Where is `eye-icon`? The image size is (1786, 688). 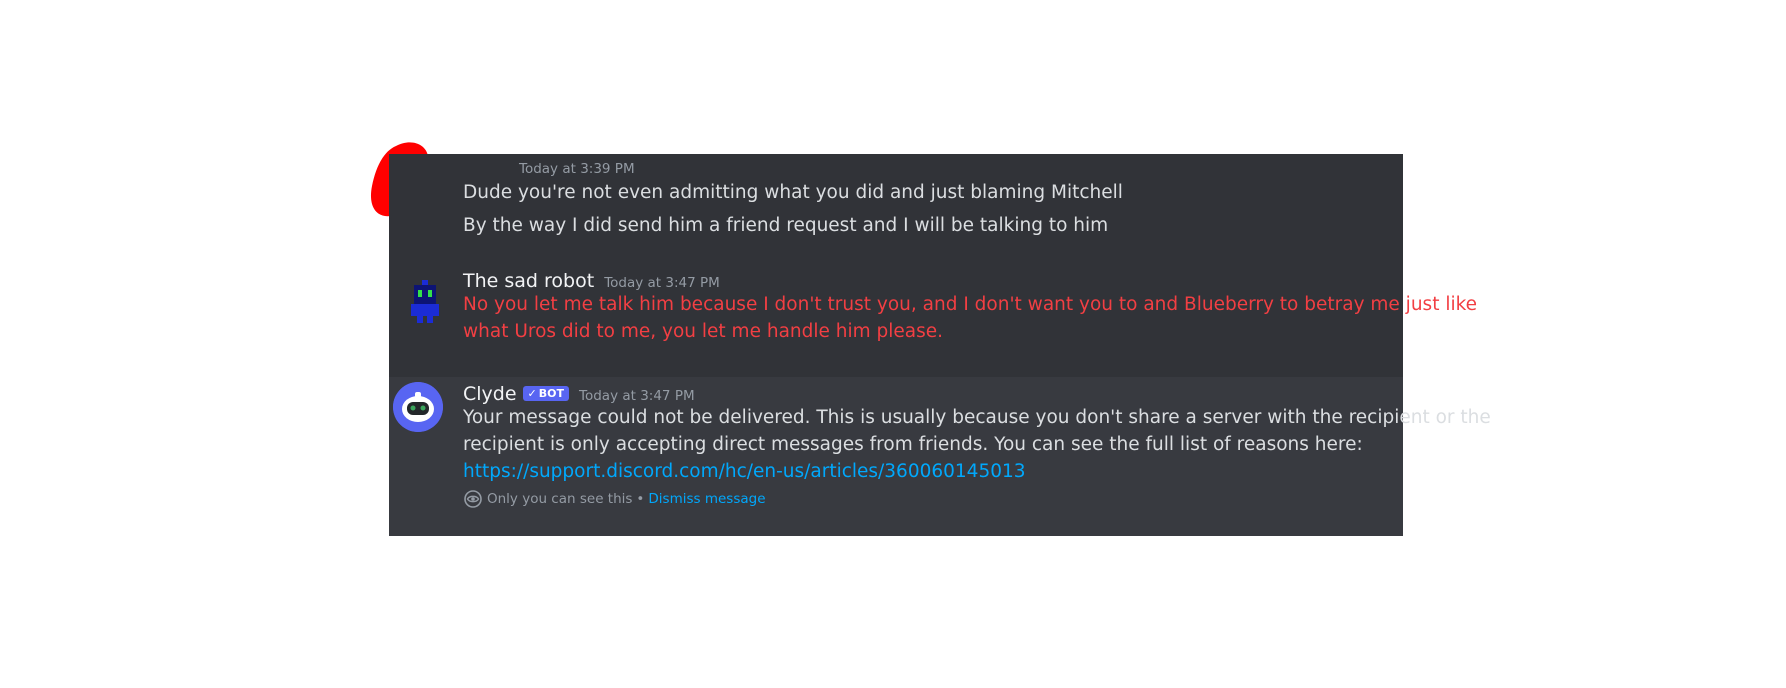 eye-icon is located at coordinates (473, 499).